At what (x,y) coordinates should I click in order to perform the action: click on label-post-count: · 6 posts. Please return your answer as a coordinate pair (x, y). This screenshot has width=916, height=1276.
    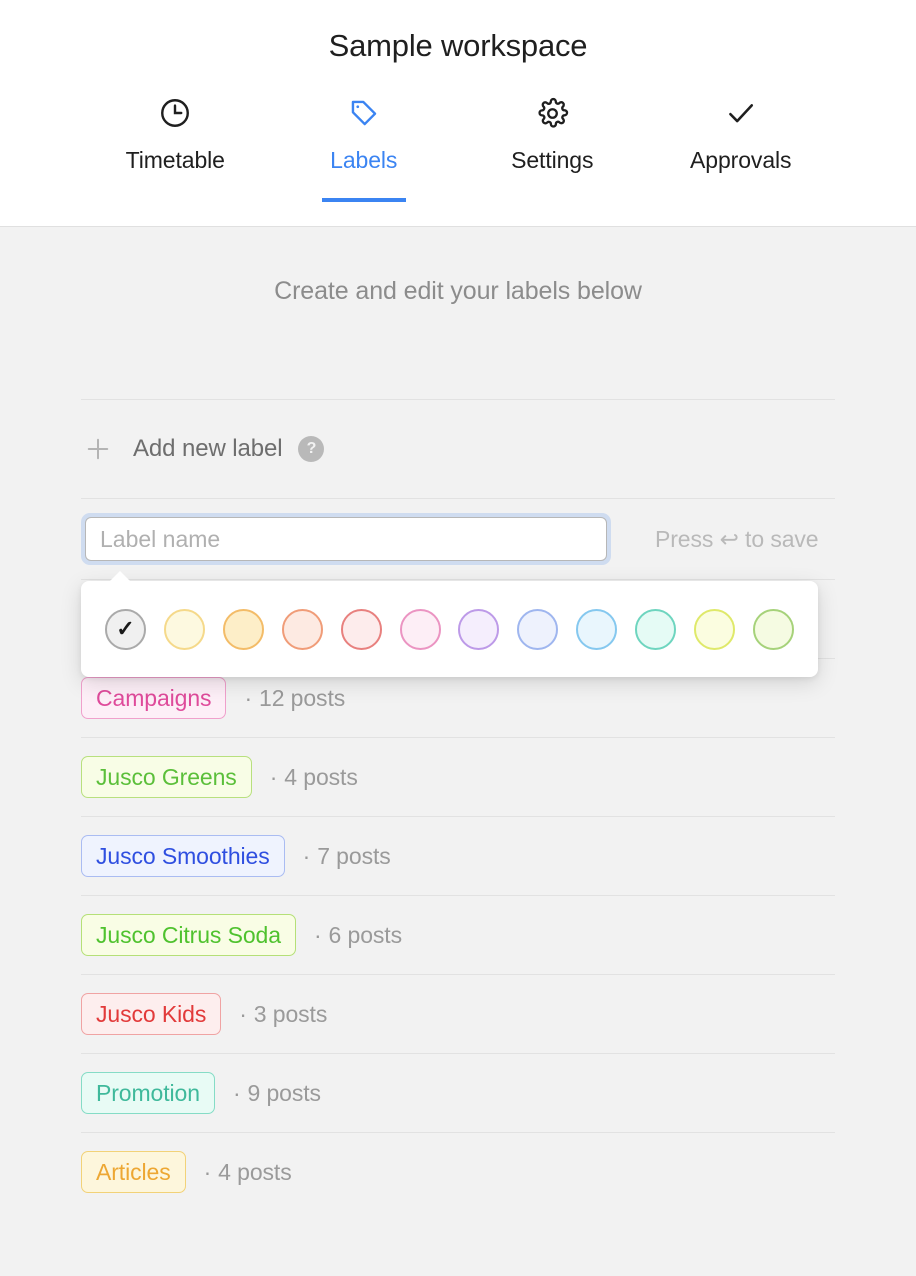
    Looking at the image, I should click on (358, 935).